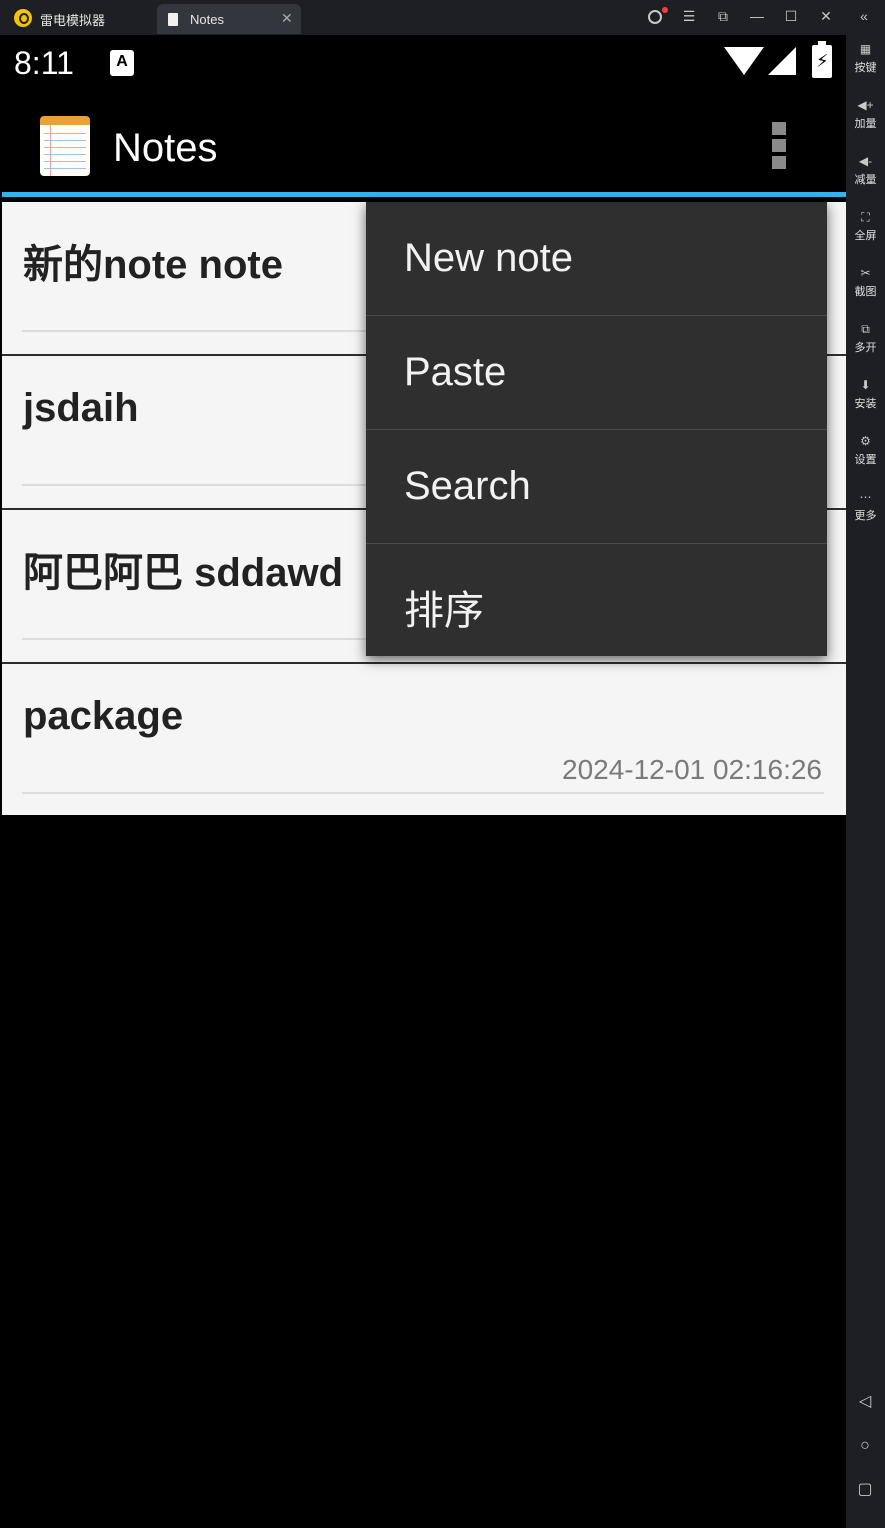 The width and height of the screenshot is (885, 1528). What do you see at coordinates (23, 18) in the screenshot?
I see `ldplayer-logo-icon` at bounding box center [23, 18].